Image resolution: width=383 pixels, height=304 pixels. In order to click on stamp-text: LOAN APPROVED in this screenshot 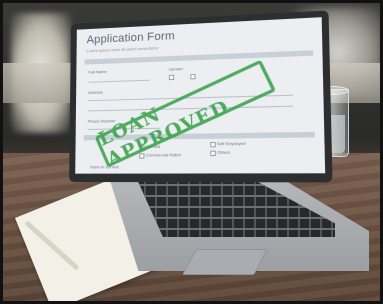, I will do `click(164, 133)`.